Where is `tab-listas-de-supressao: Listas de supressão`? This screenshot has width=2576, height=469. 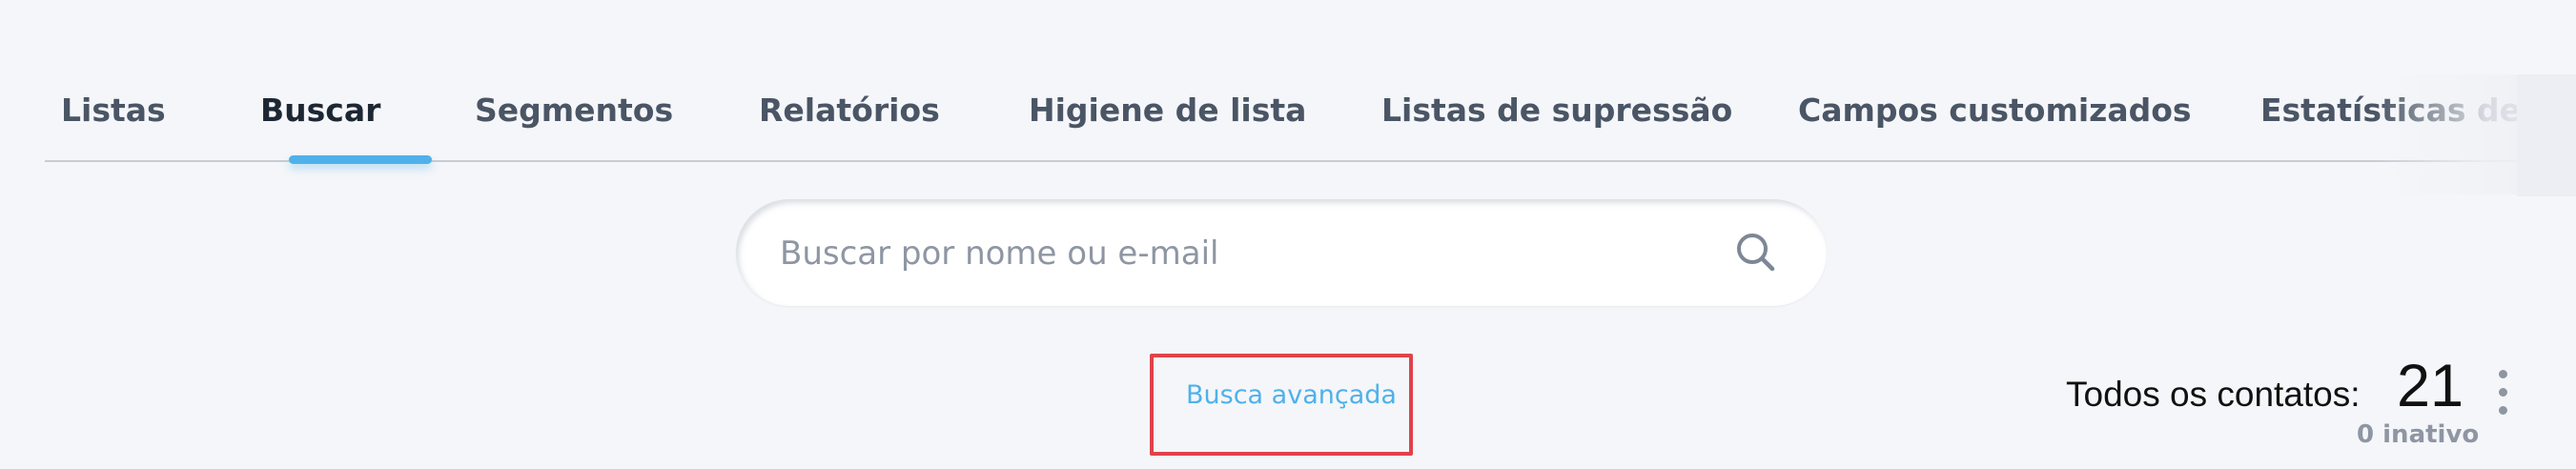 tab-listas-de-supressao: Listas de supressão is located at coordinates (1556, 110).